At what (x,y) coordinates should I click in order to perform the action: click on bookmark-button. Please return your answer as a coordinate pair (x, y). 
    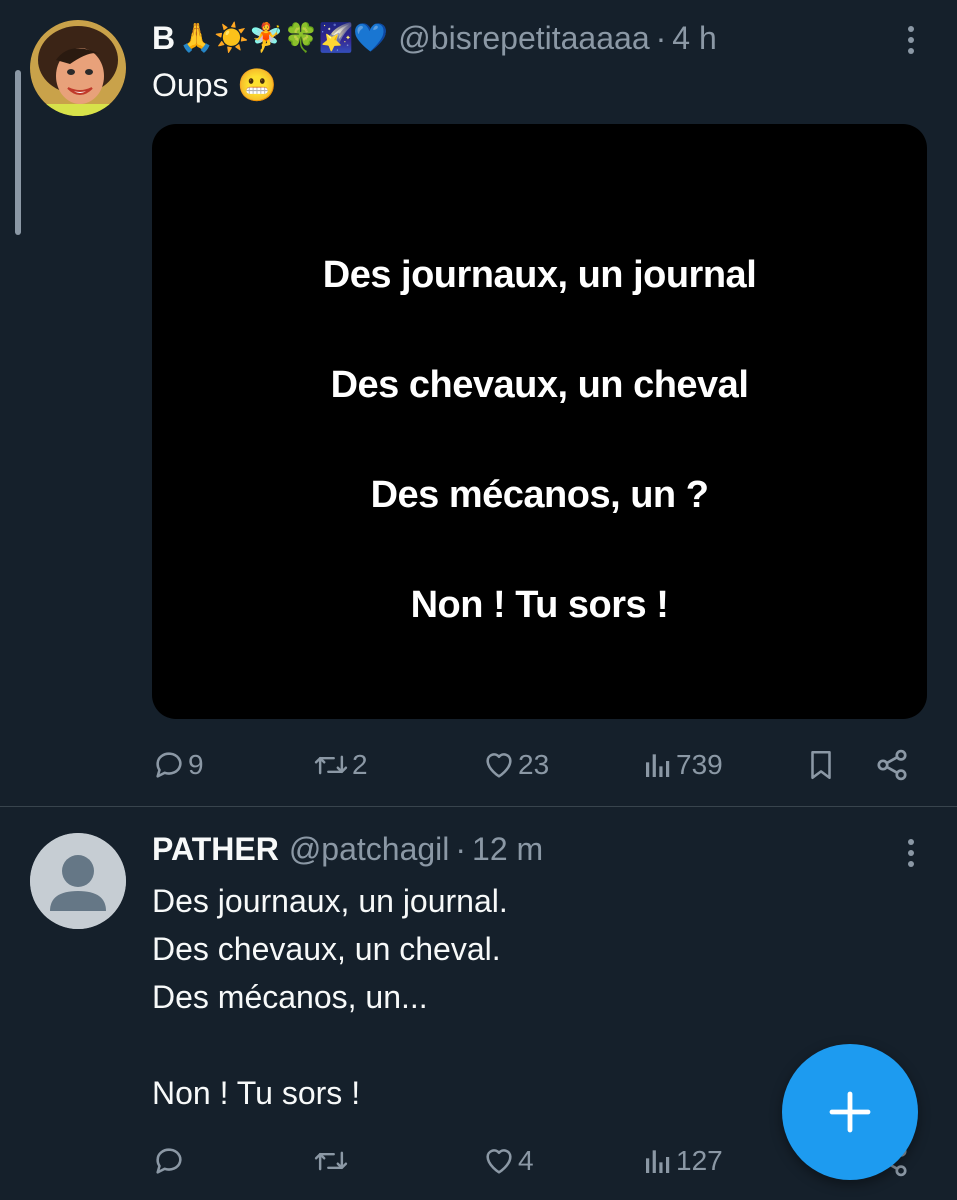
    Looking at the image, I should click on (821, 765).